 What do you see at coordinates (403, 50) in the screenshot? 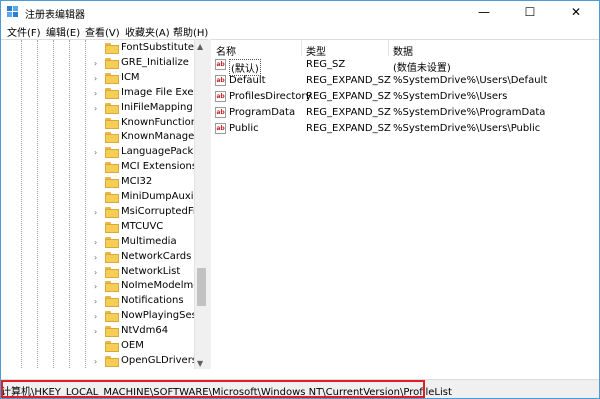
I see `column-header-data: 数据` at bounding box center [403, 50].